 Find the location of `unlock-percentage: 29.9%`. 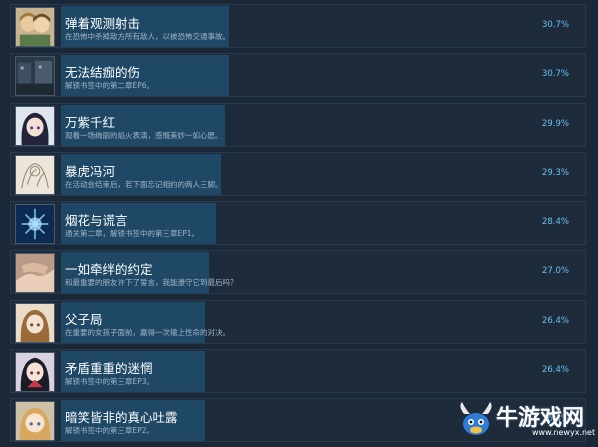

unlock-percentage: 29.9% is located at coordinates (555, 123).